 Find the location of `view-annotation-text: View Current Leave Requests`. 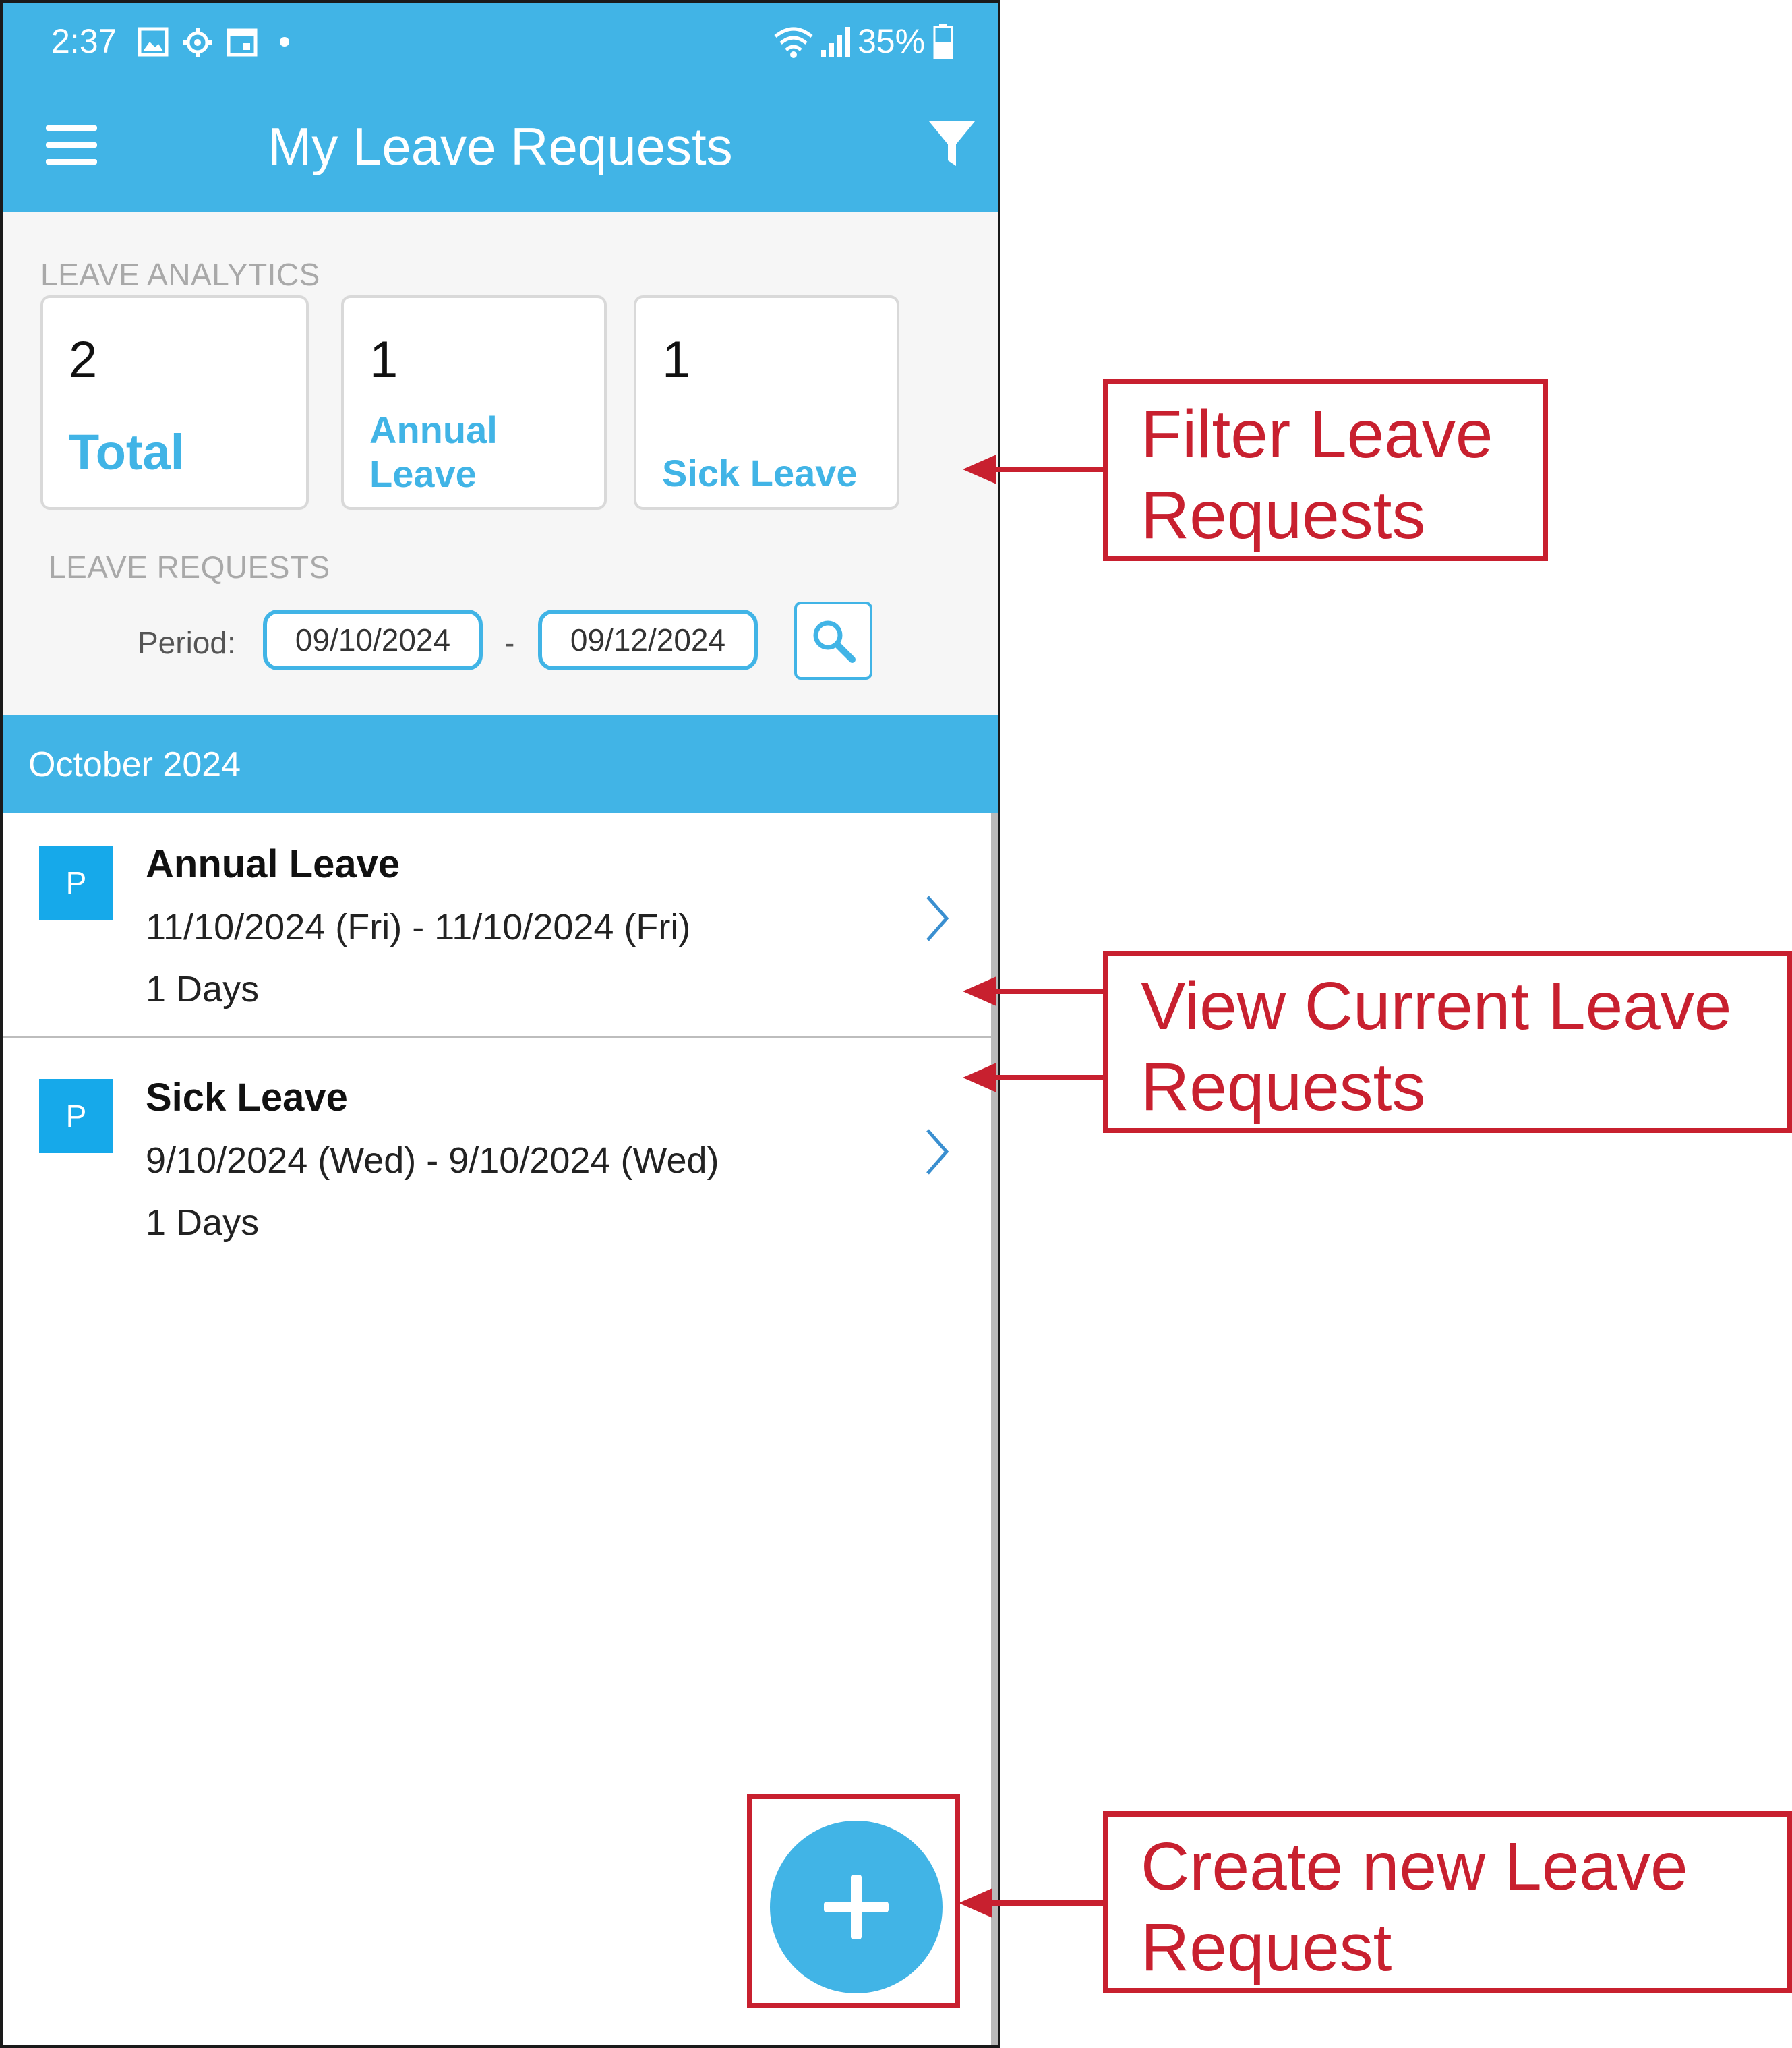

view-annotation-text: View Current Leave Requests is located at coordinates (1436, 1046).